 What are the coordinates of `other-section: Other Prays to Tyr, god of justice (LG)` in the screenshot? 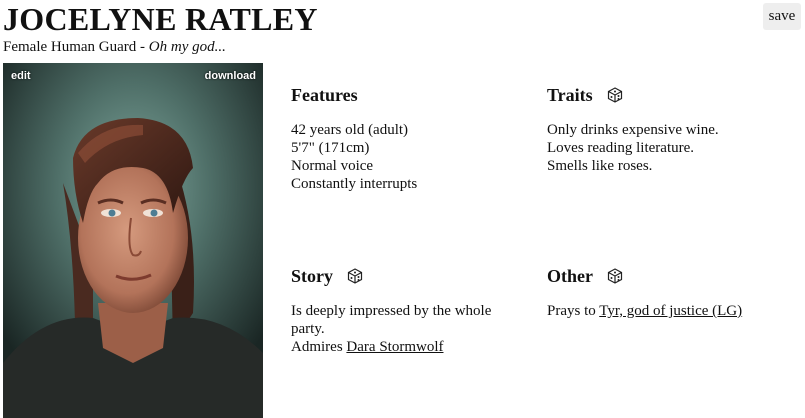 It's located at (672, 292).